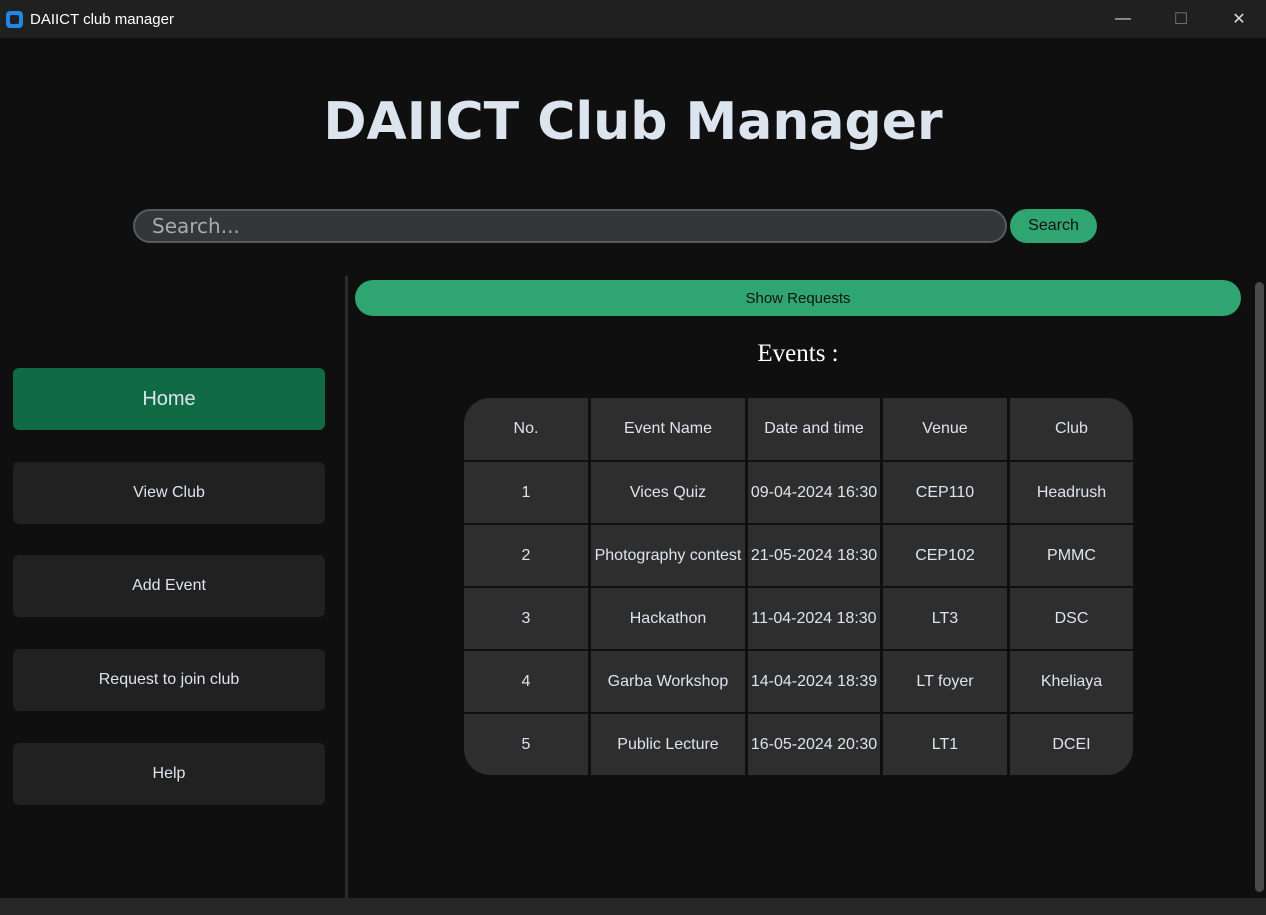  What do you see at coordinates (169, 493) in the screenshot?
I see `sidebar-item-view-club: View Club` at bounding box center [169, 493].